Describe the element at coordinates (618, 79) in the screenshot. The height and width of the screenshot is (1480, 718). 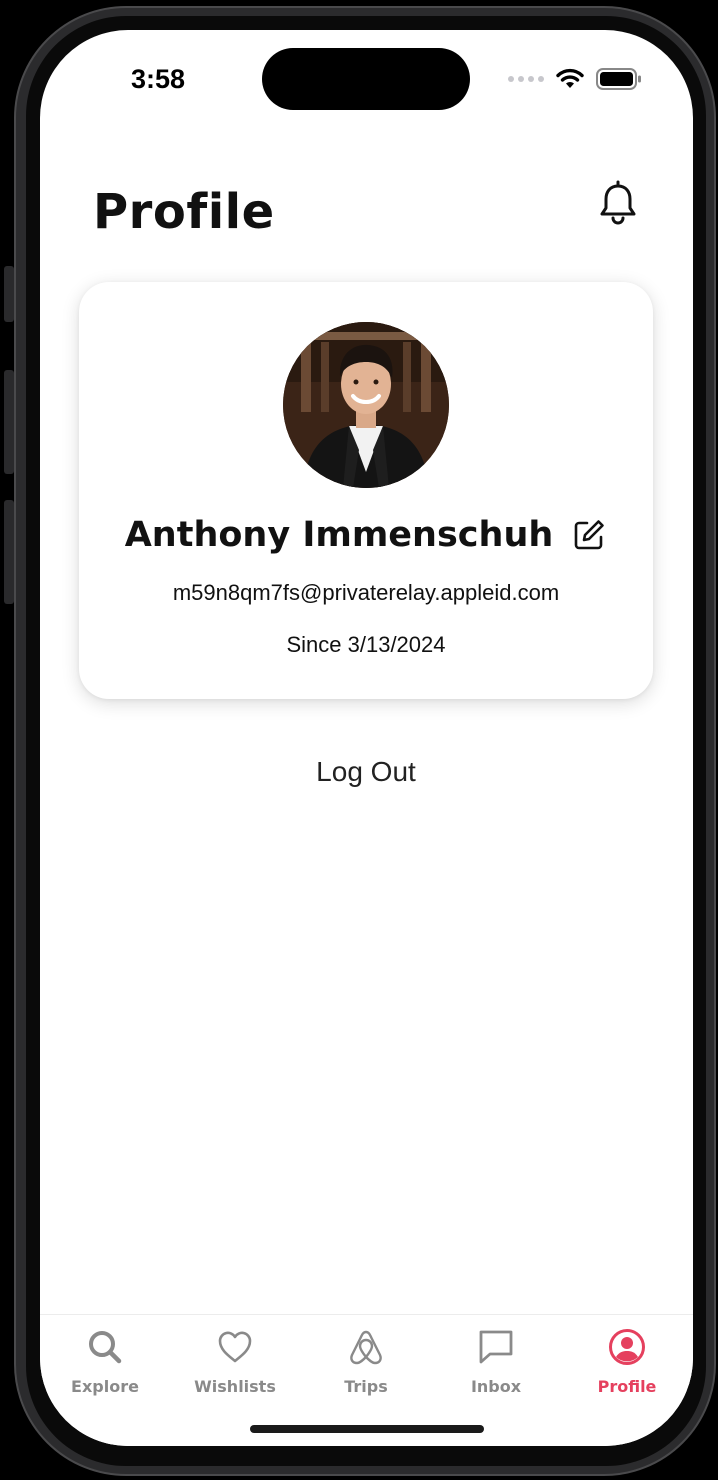
I see `battery-icon` at that location.